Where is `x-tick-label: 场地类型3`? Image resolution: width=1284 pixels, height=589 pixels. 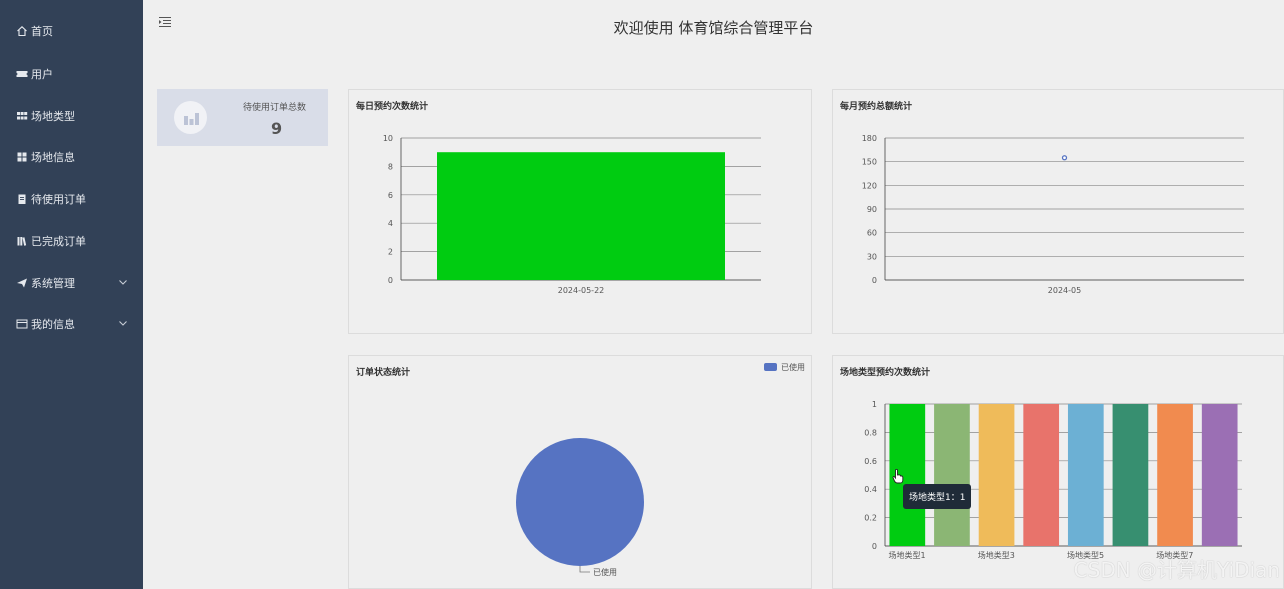
x-tick-label: 场地类型3 is located at coordinates (996, 555).